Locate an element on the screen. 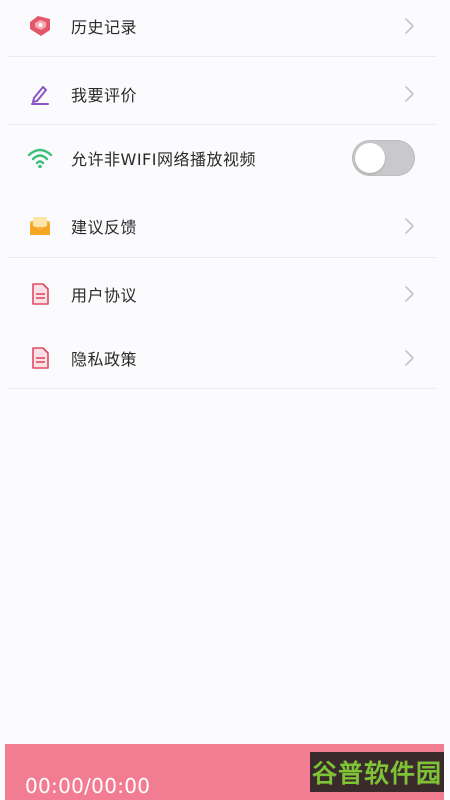 The height and width of the screenshot is (800, 450). settings-item-label: 隐私政策 is located at coordinates (104, 359).